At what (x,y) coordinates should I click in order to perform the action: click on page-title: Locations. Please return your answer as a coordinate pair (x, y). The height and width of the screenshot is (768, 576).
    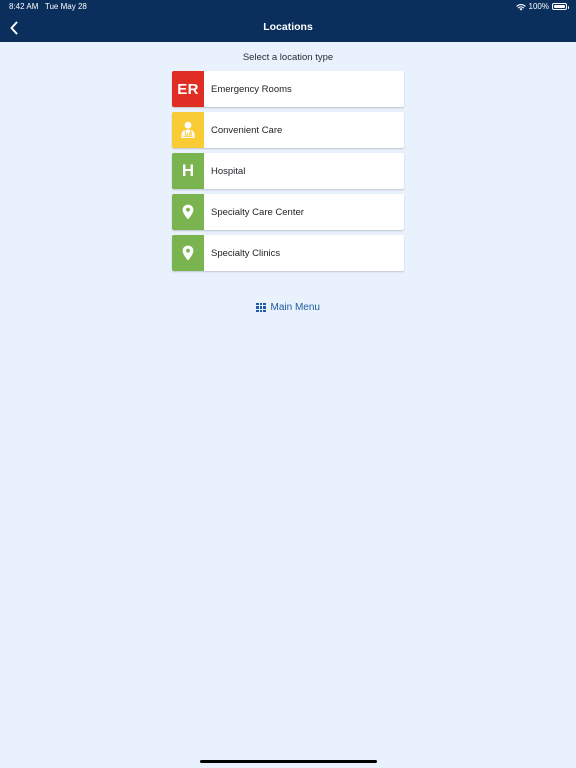
    Looking at the image, I should click on (288, 27).